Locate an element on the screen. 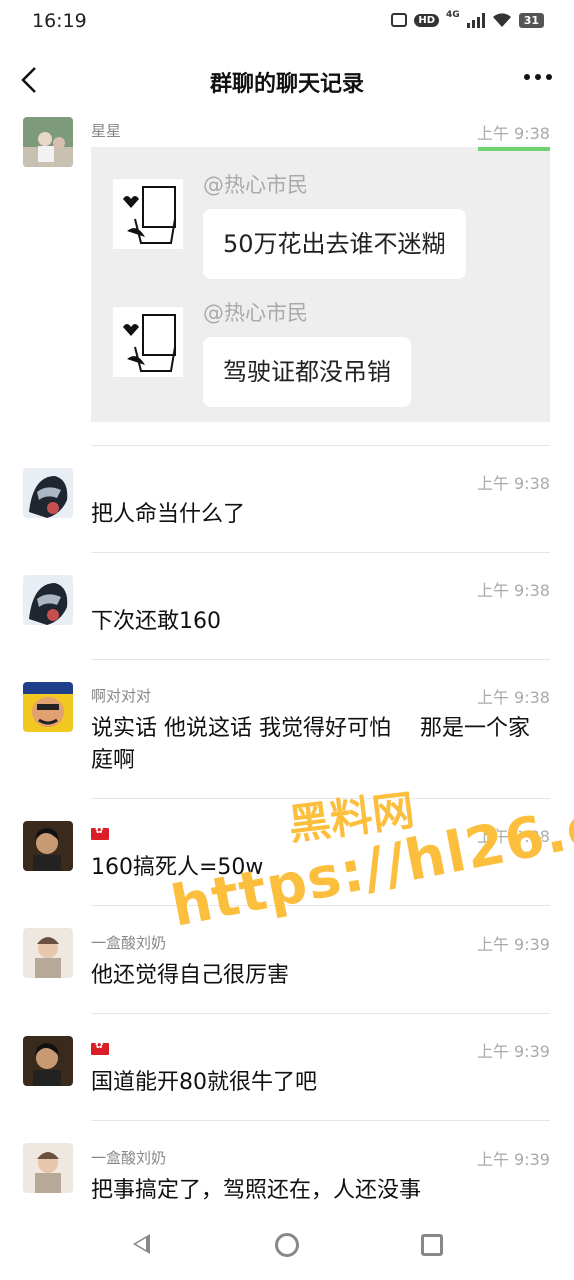 This screenshot has width=574, height=1280. embed-bubble: 50万花出去谁不迷糊 is located at coordinates (334, 244).